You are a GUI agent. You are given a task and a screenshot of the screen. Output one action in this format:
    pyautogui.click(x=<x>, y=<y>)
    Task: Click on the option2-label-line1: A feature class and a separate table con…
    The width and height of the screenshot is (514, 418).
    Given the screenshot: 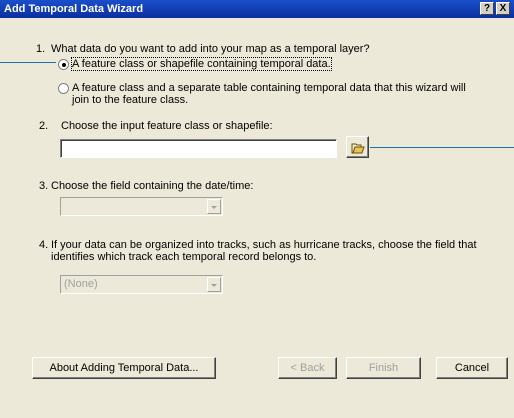 What is the action you would take?
    pyautogui.click(x=269, y=88)
    